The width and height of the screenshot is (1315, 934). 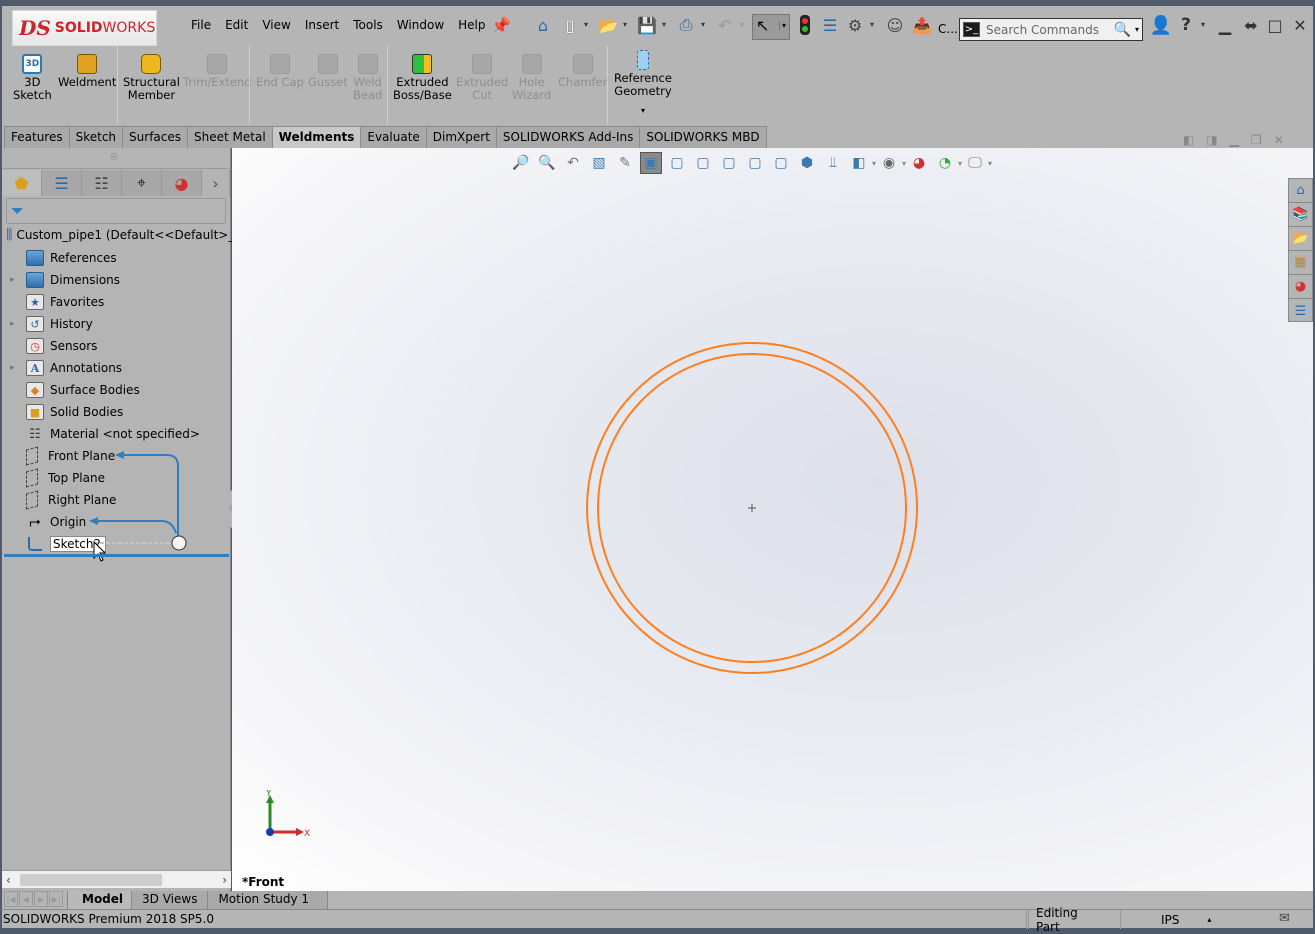 I want to click on reference-geometry-dropdown-icon: ▾, so click(x=643, y=110).